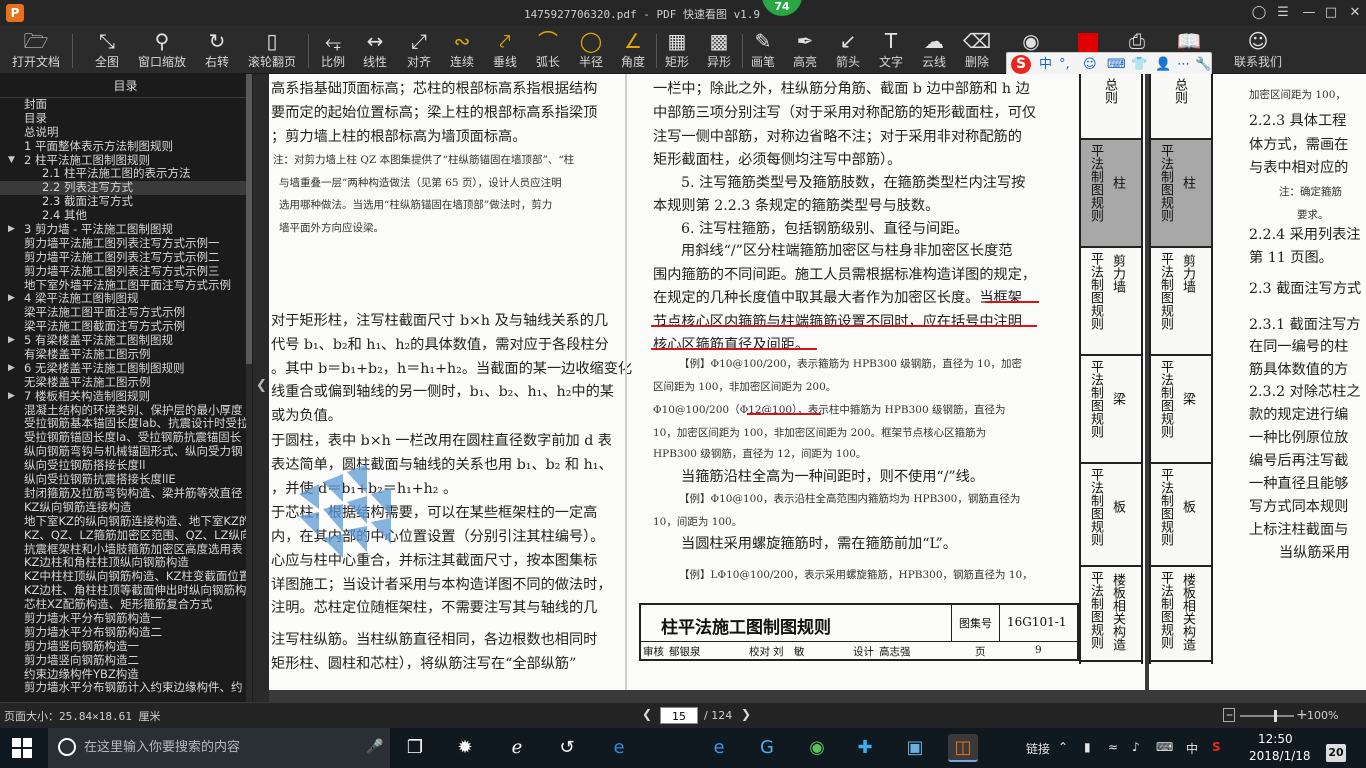  Describe the element at coordinates (1021, 64) in the screenshot. I see `sogou-logo-icon: S` at that location.